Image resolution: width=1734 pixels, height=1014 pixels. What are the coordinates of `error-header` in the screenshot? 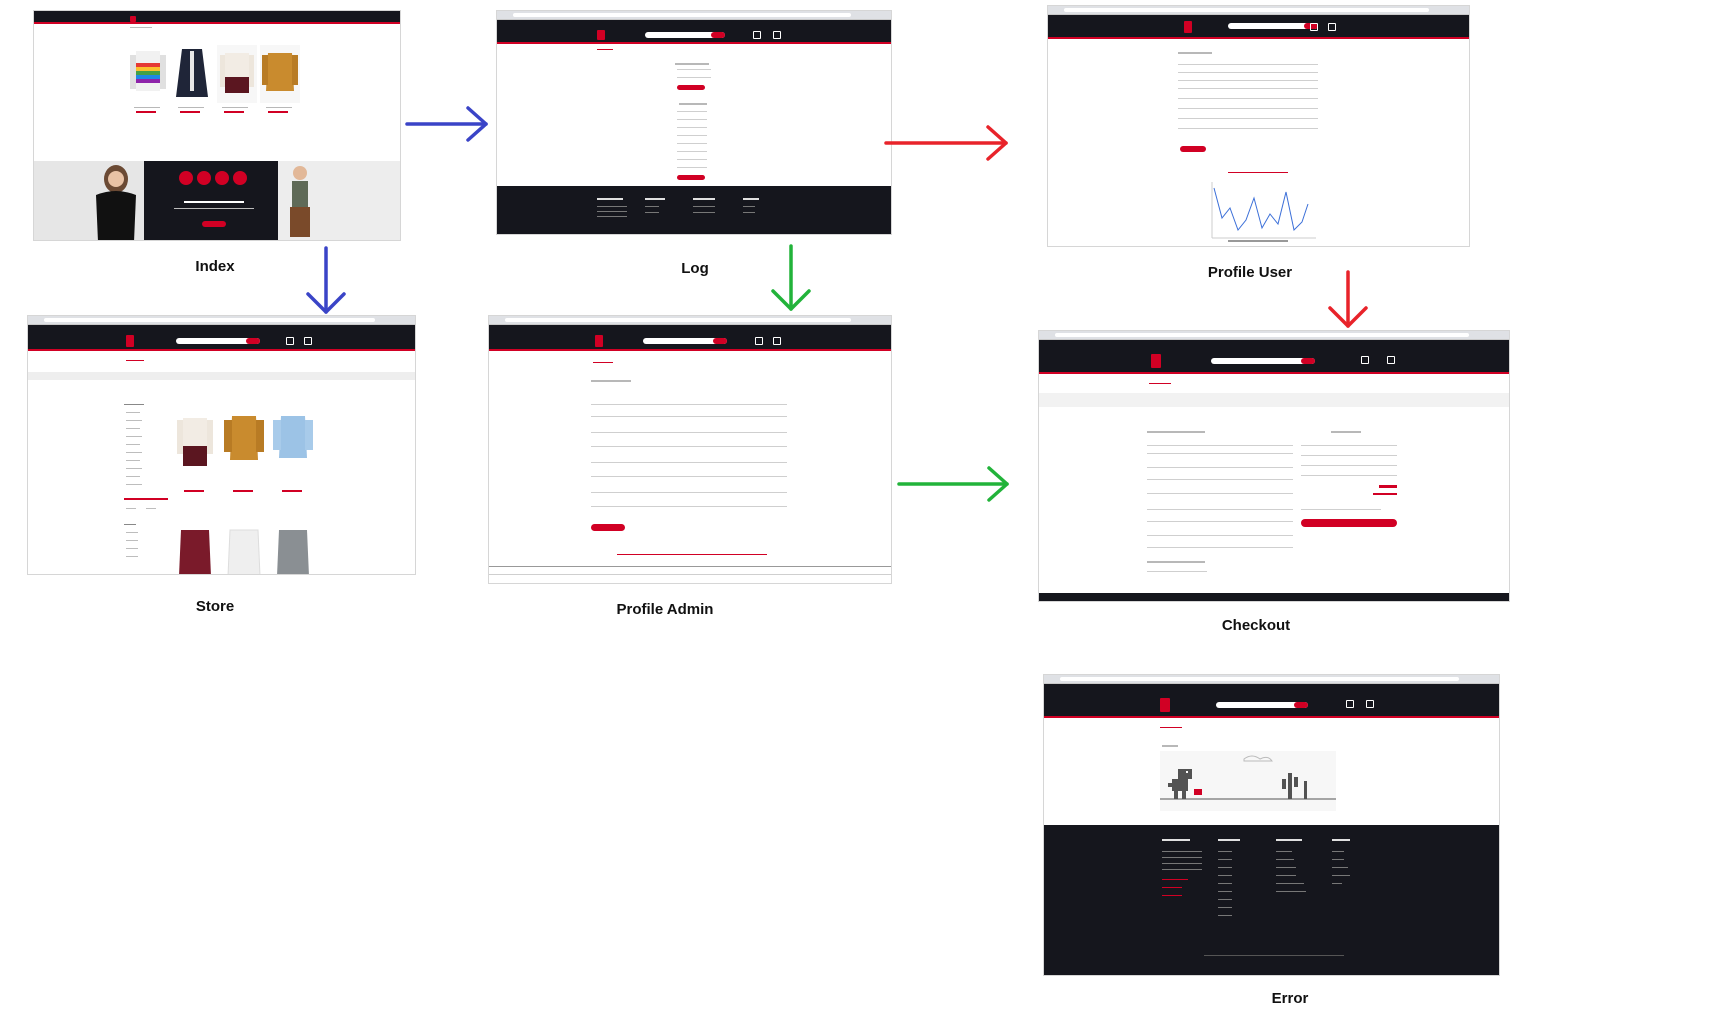 It's located at (1271, 706).